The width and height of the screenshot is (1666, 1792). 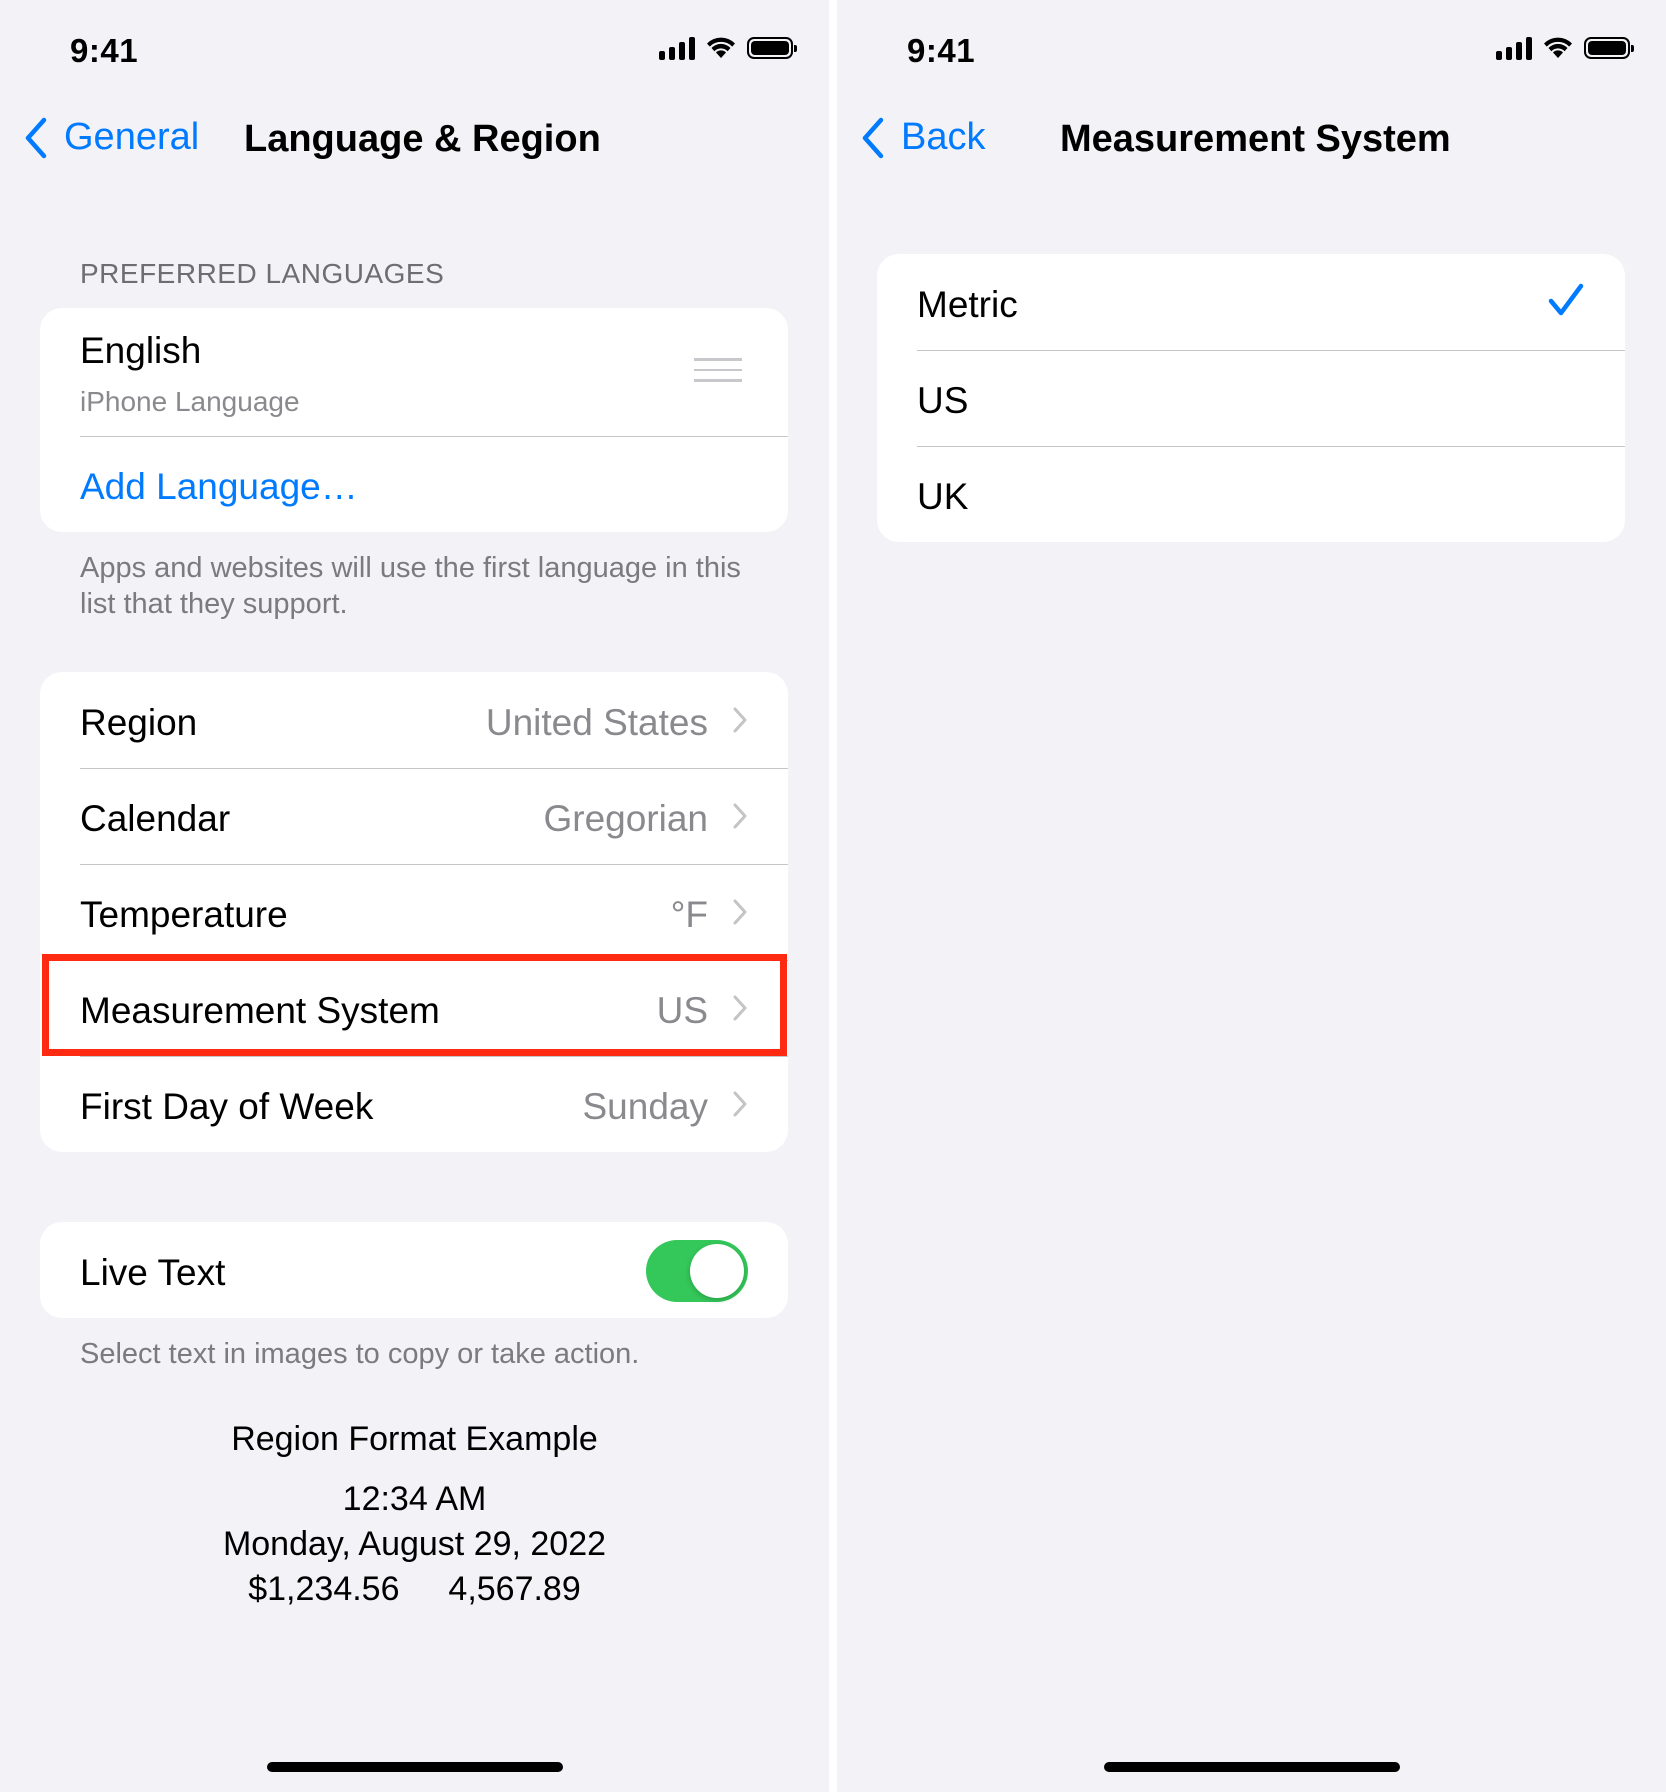 I want to click on setting-value: US, so click(x=682, y=1010).